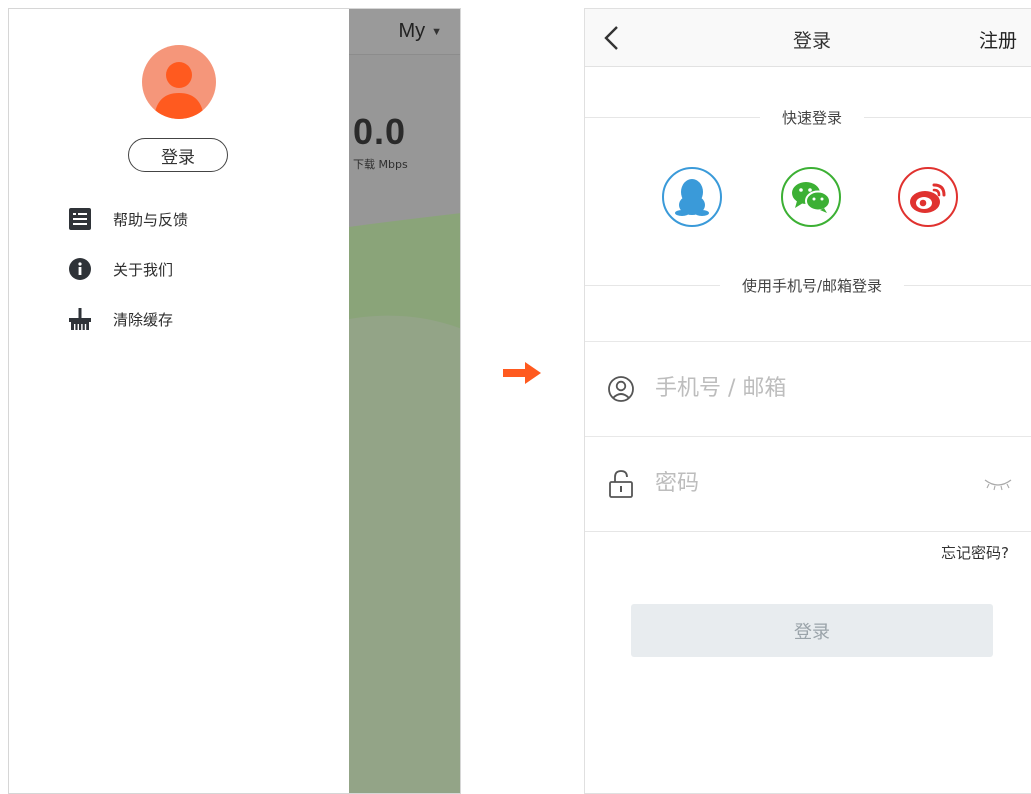 The height and width of the screenshot is (794, 1031). What do you see at coordinates (151, 219) in the screenshot?
I see `menu-item-label: 帮助与反馈` at bounding box center [151, 219].